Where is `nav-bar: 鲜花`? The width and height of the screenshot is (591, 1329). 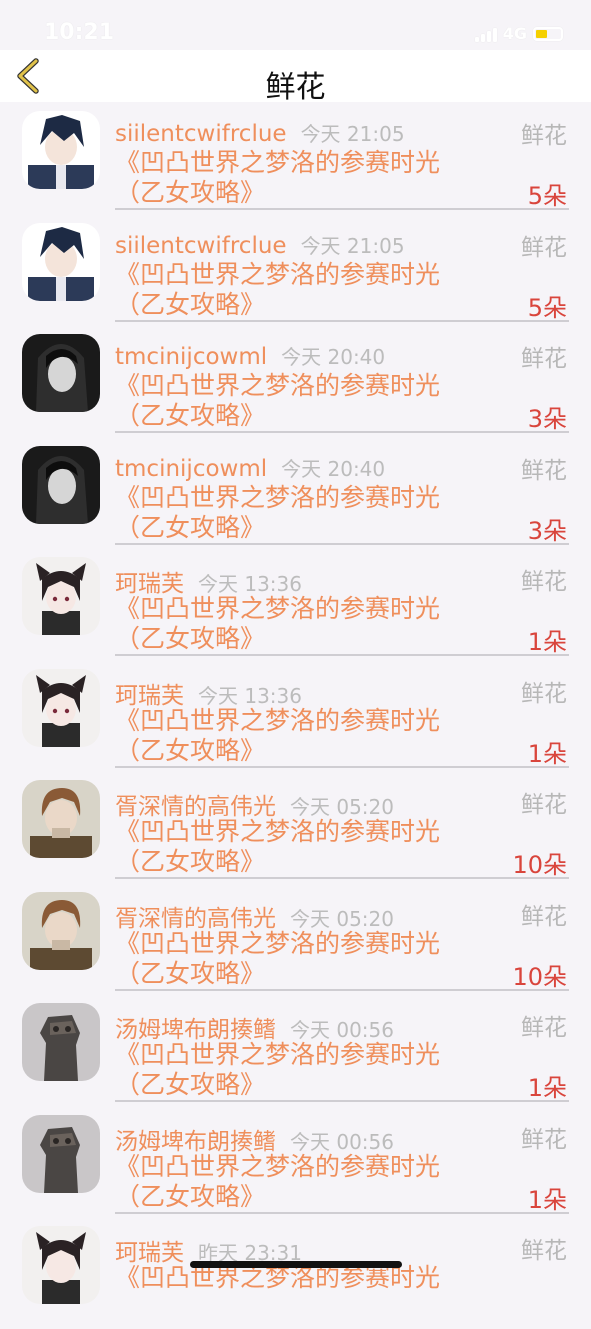
nav-bar: 鲜花 is located at coordinates (295, 77).